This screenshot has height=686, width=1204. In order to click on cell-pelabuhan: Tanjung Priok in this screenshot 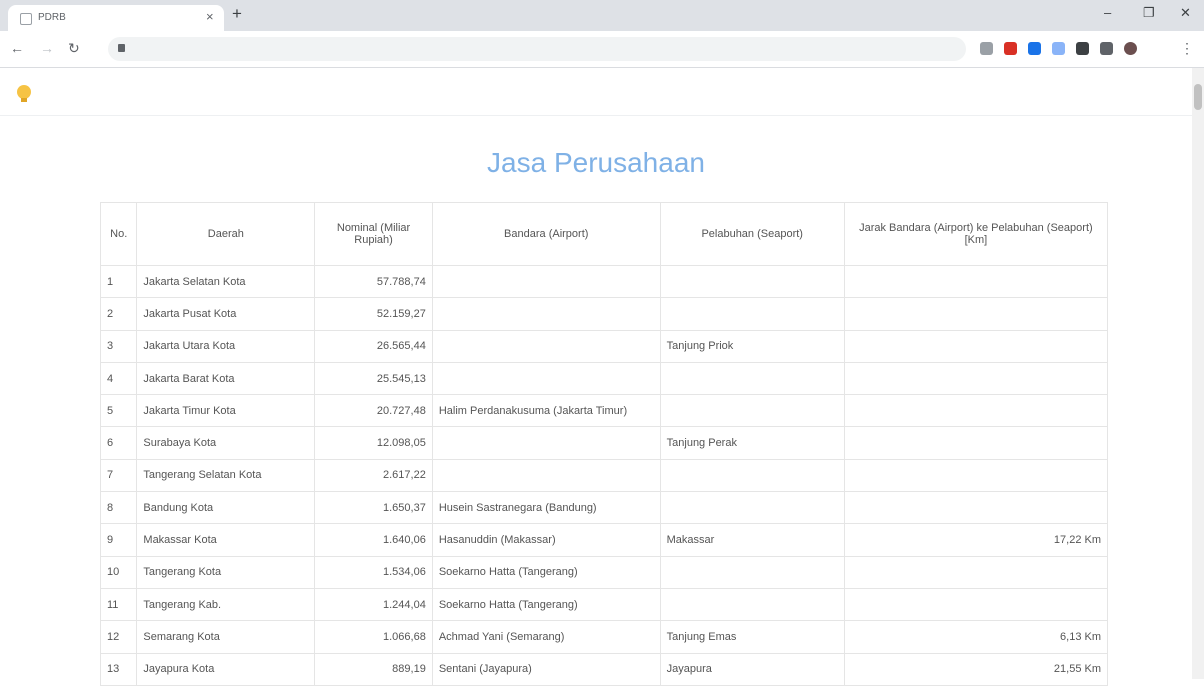, I will do `click(752, 346)`.